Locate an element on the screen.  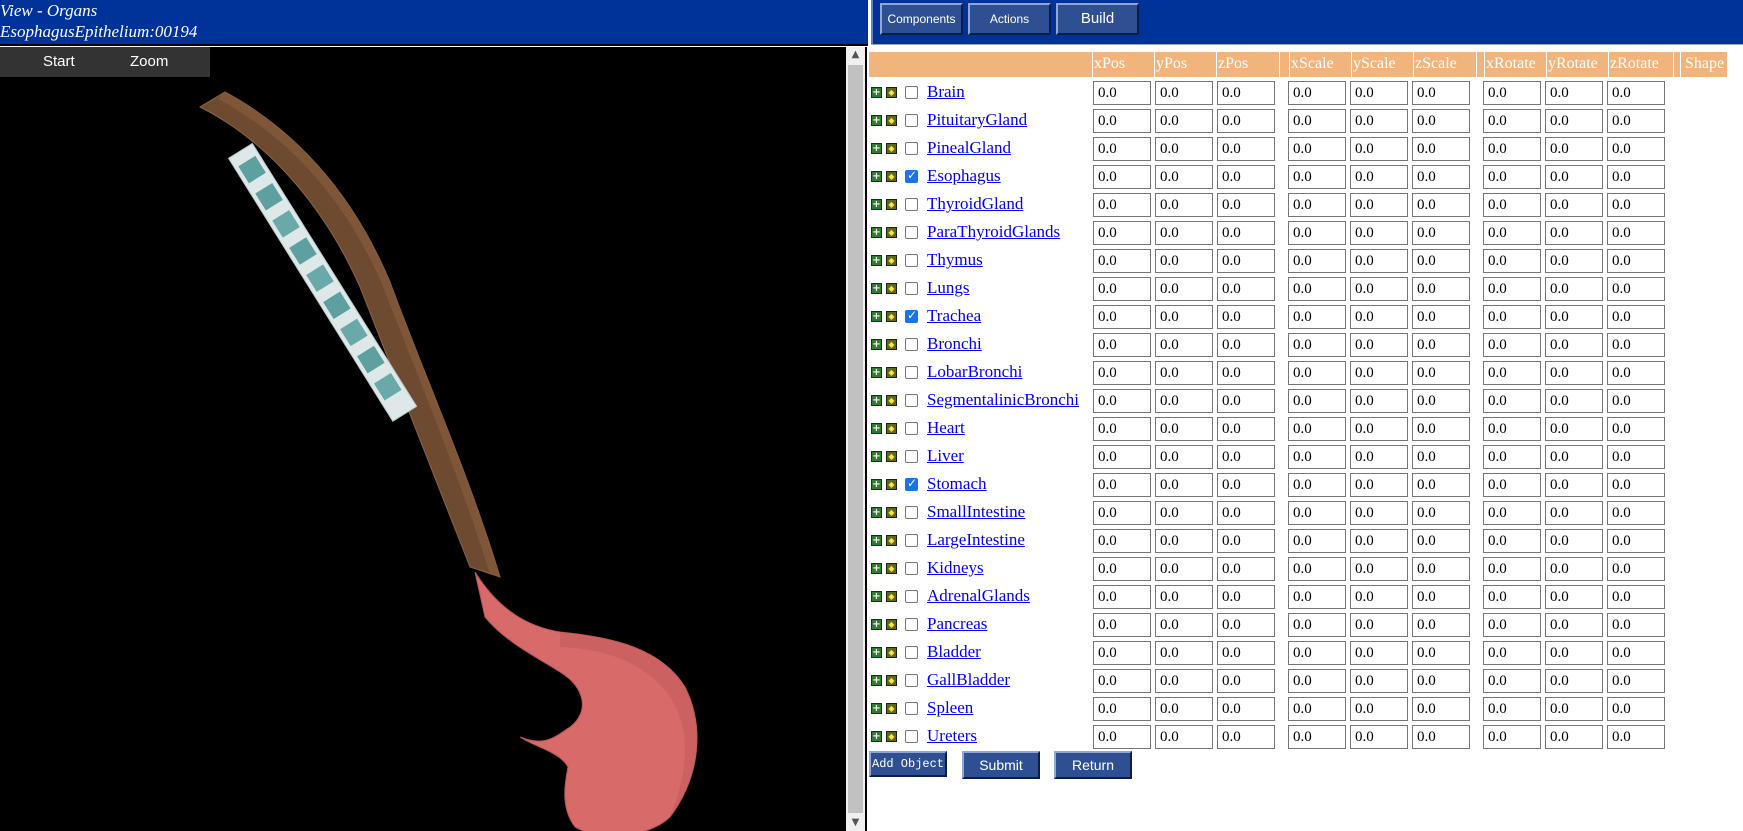
add-object-button: Add Object is located at coordinates (908, 764).